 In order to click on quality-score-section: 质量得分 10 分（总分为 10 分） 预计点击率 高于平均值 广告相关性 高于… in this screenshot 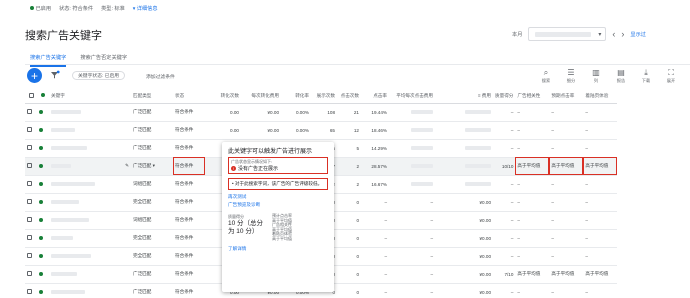, I will do `click(278, 227)`.